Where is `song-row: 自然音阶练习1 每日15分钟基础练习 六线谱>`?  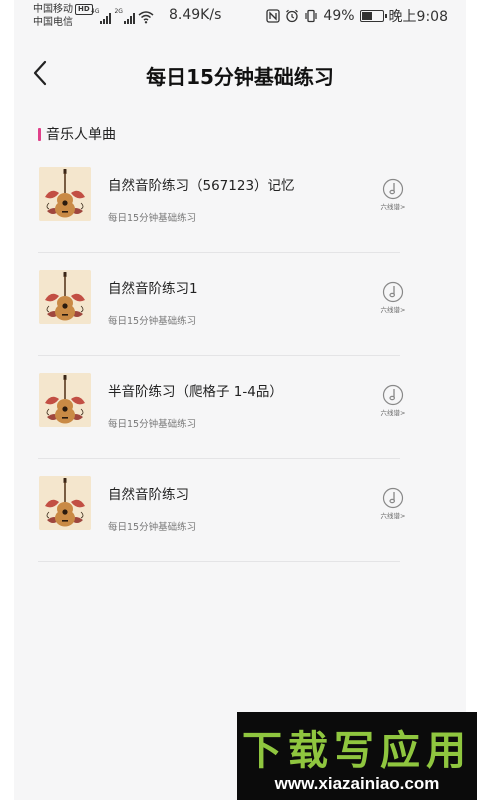 song-row: 自然音阶练习1 每日15分钟基础练习 六线谱> is located at coordinates (240, 304).